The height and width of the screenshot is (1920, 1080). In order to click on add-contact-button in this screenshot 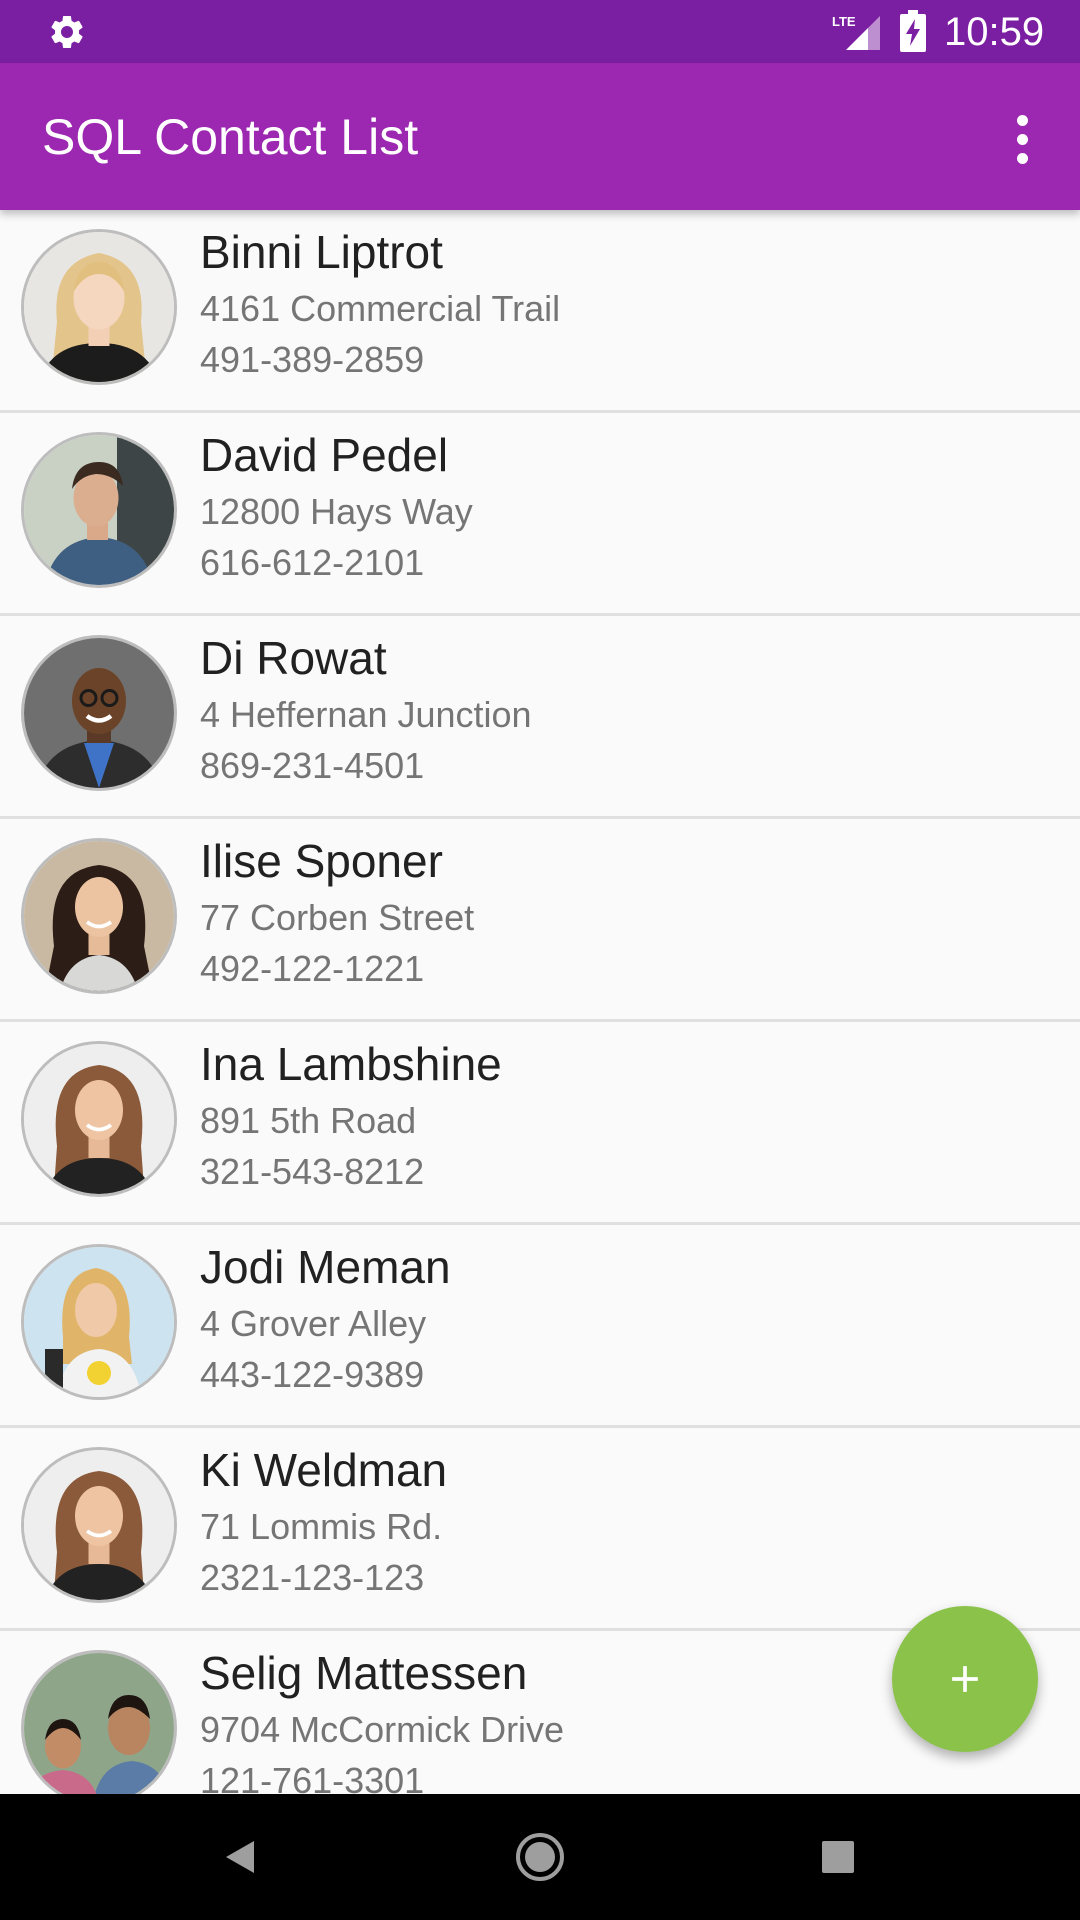, I will do `click(965, 1679)`.